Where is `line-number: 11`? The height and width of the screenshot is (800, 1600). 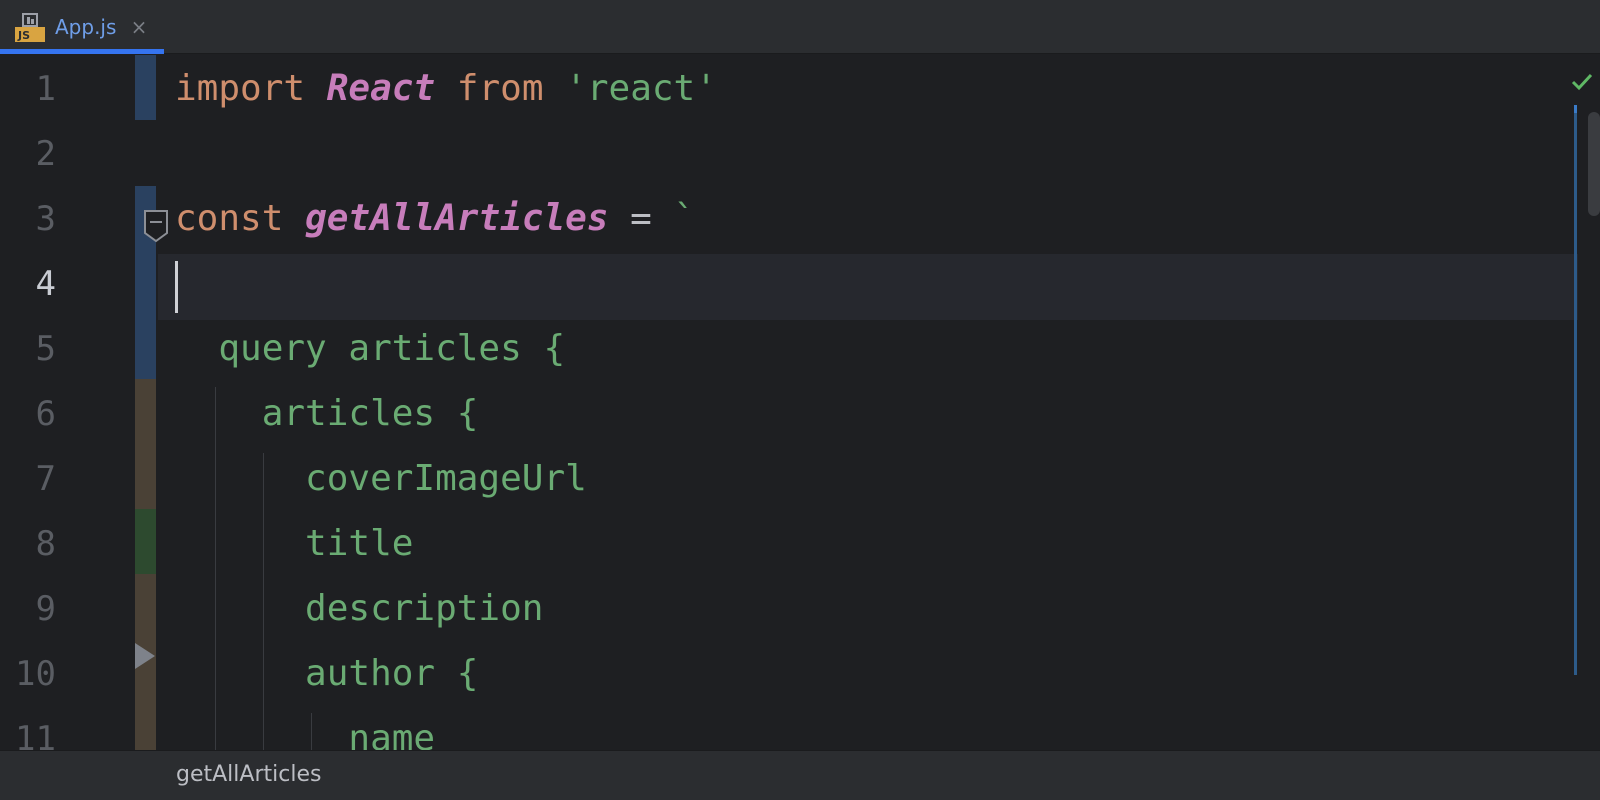 line-number: 11 is located at coordinates (35, 734).